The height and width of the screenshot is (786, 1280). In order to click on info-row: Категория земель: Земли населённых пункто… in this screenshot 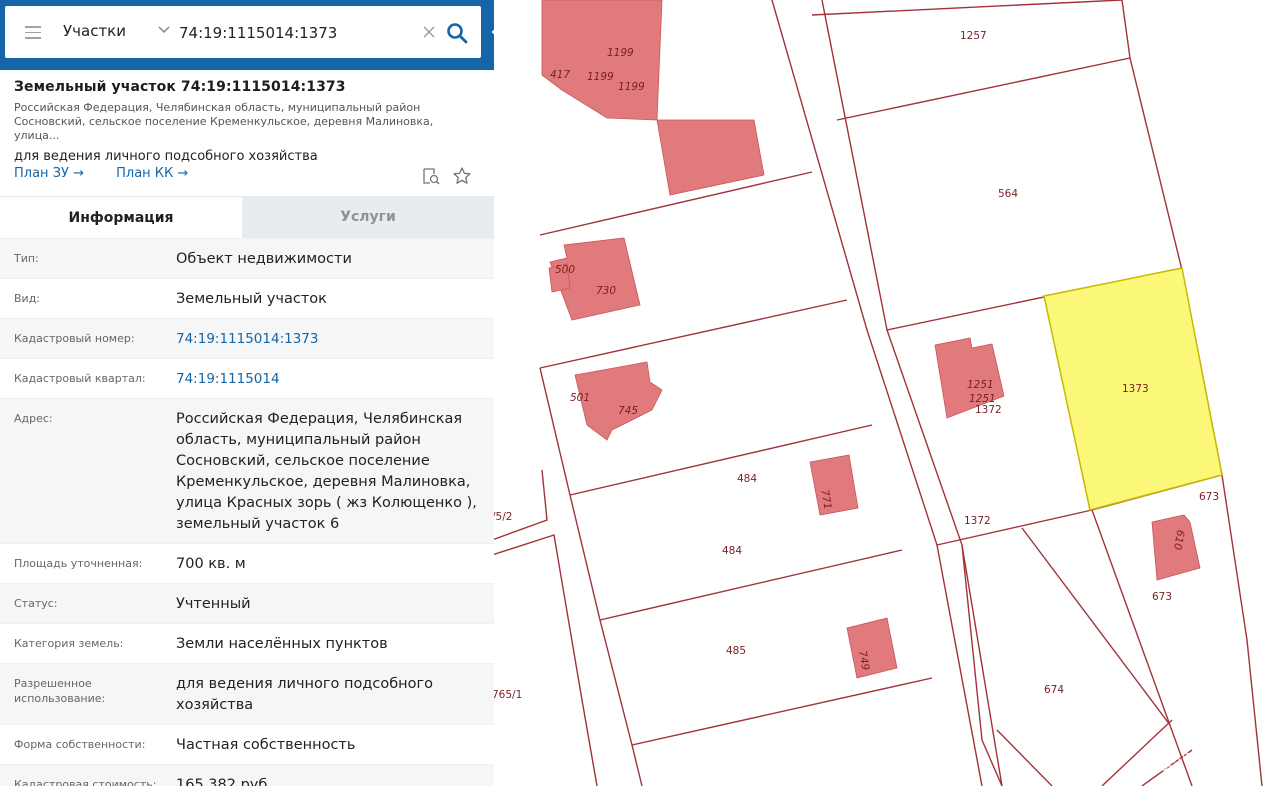, I will do `click(247, 643)`.